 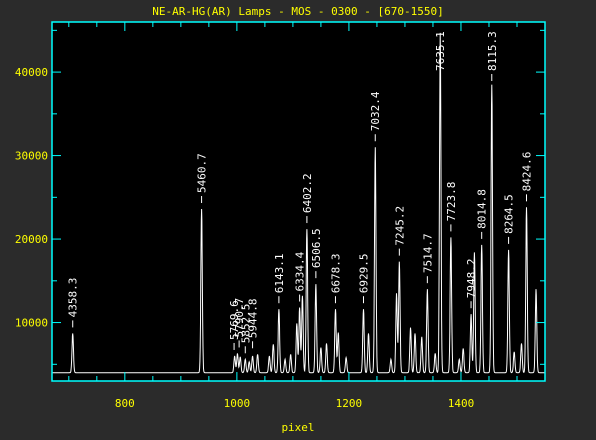 I want to click on x-tick-label: 800, so click(x=125, y=403).